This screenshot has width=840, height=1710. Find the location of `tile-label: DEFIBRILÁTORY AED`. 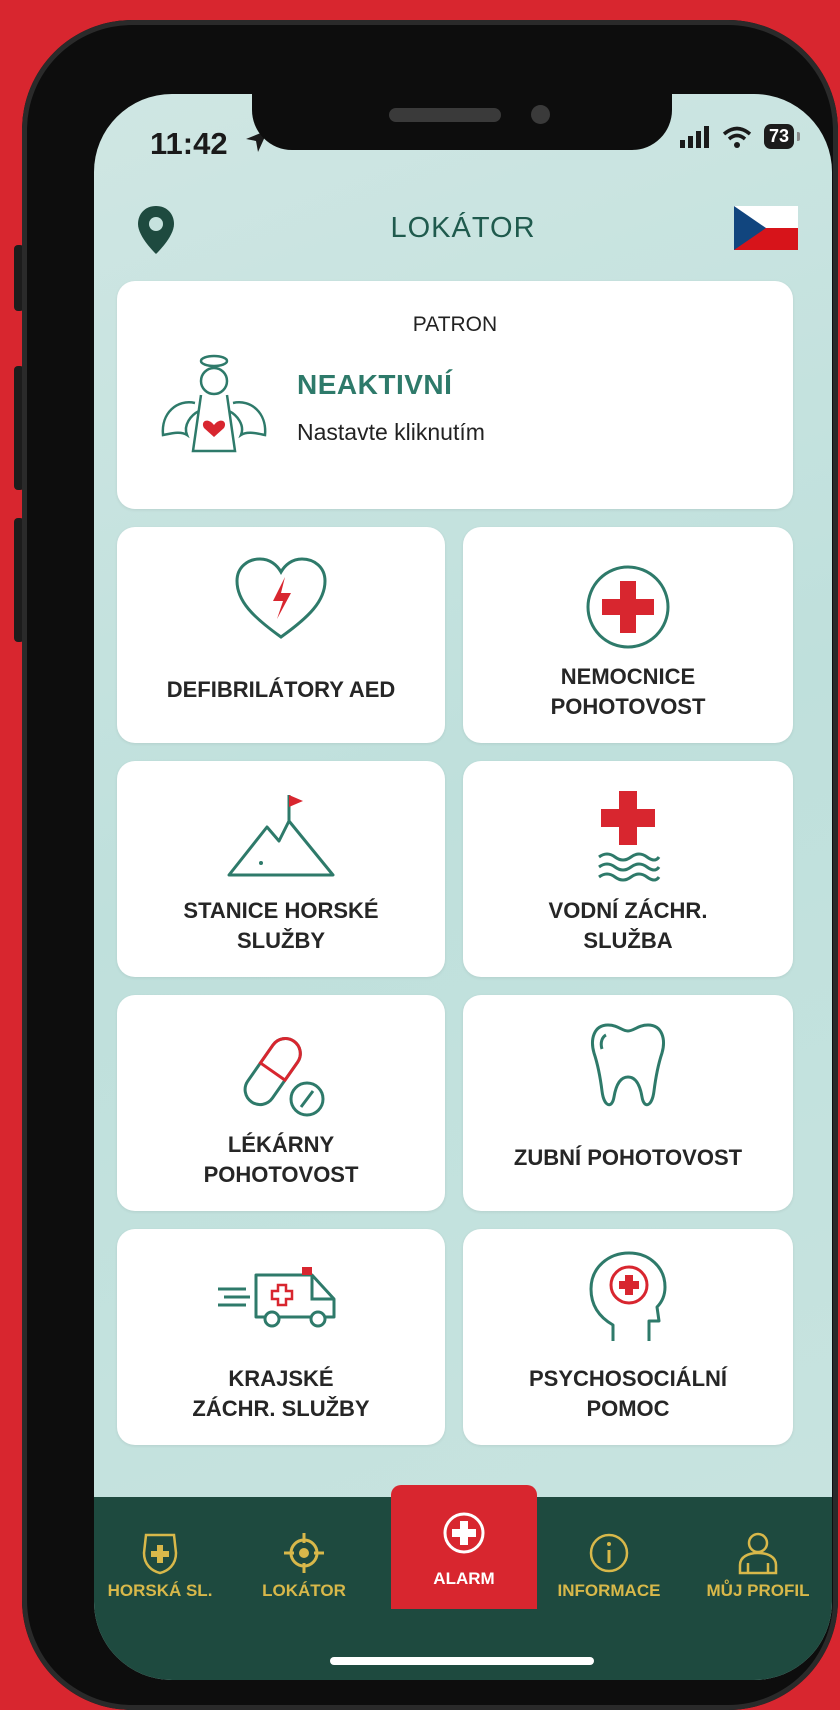

tile-label: DEFIBRILÁTORY AED is located at coordinates (281, 689).